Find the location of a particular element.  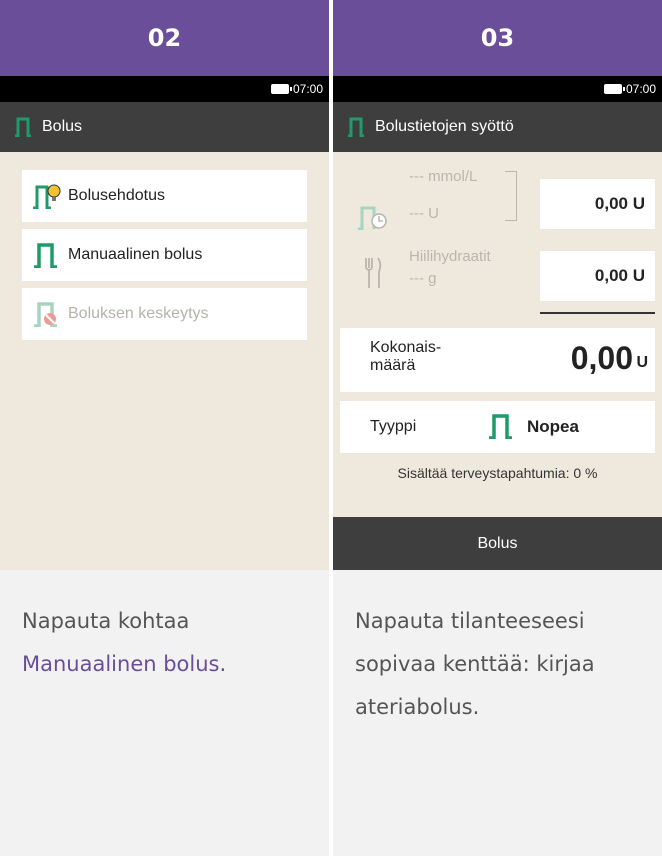

type-label: Tyyppi is located at coordinates (393, 426).